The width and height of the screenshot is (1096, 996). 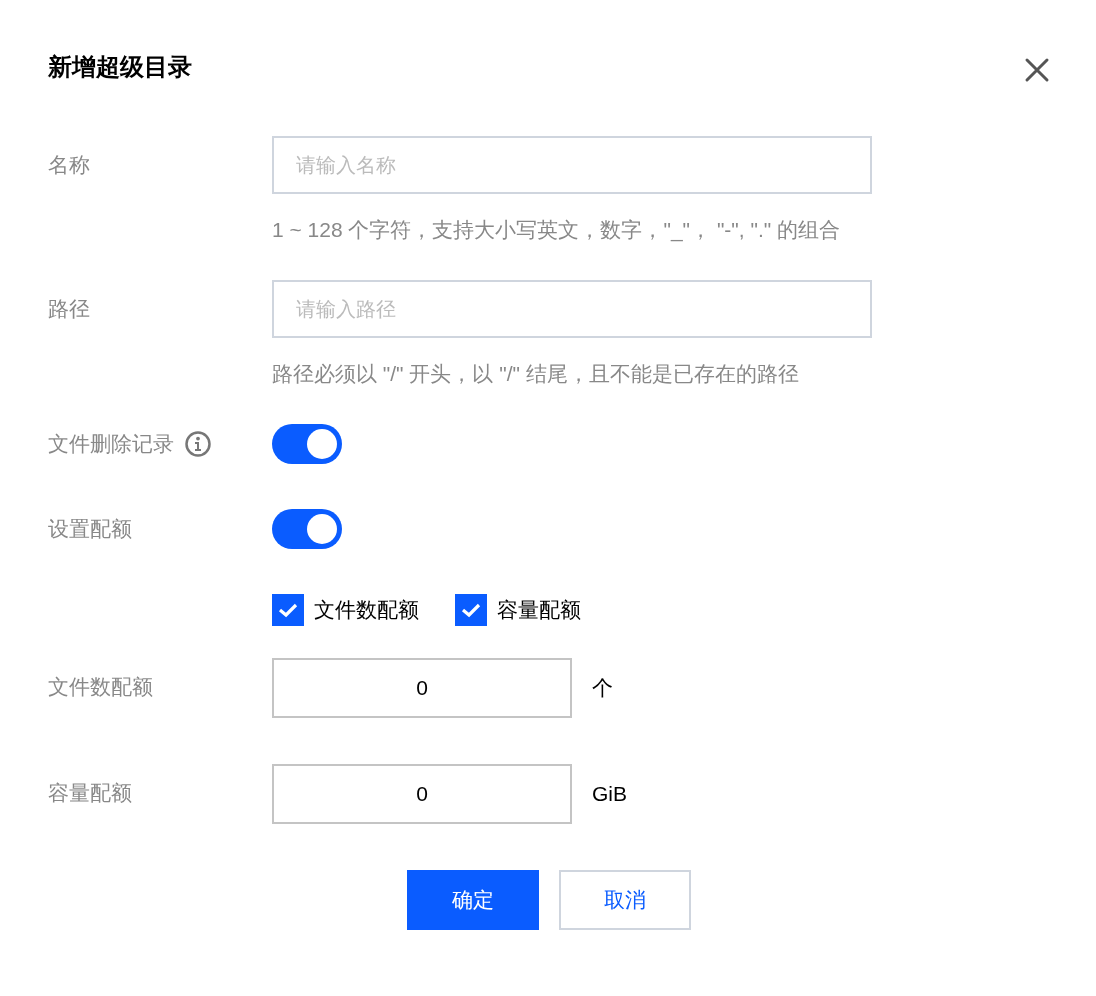 I want to click on cancel-button: 取消, so click(x=625, y=900).